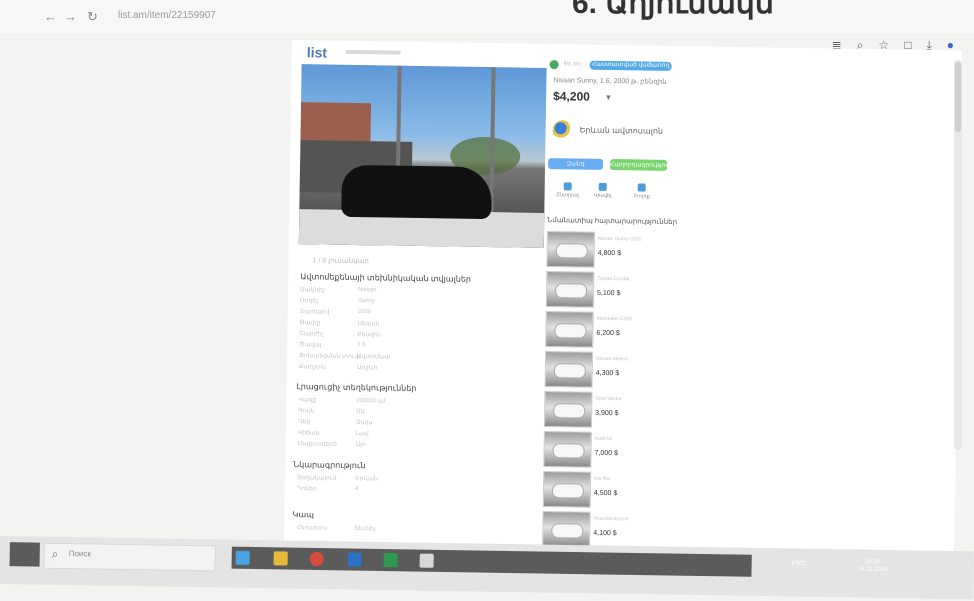  I want to click on scroll-thumb, so click(958, 97).